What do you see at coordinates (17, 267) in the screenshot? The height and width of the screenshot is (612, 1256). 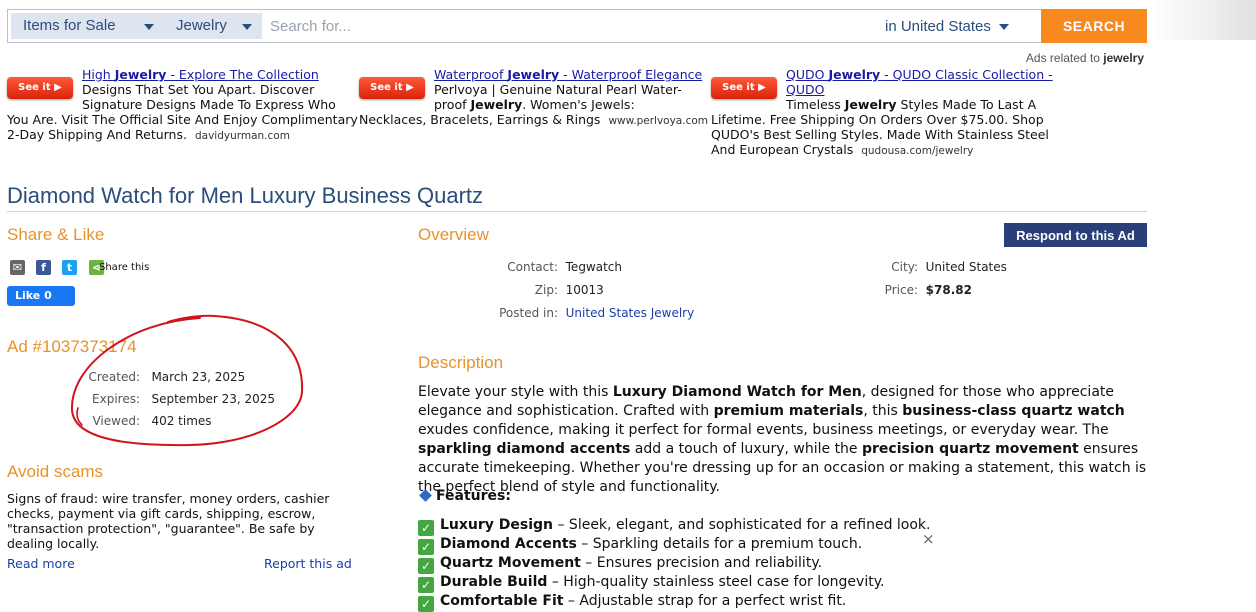 I see `email-icon: ✉` at bounding box center [17, 267].